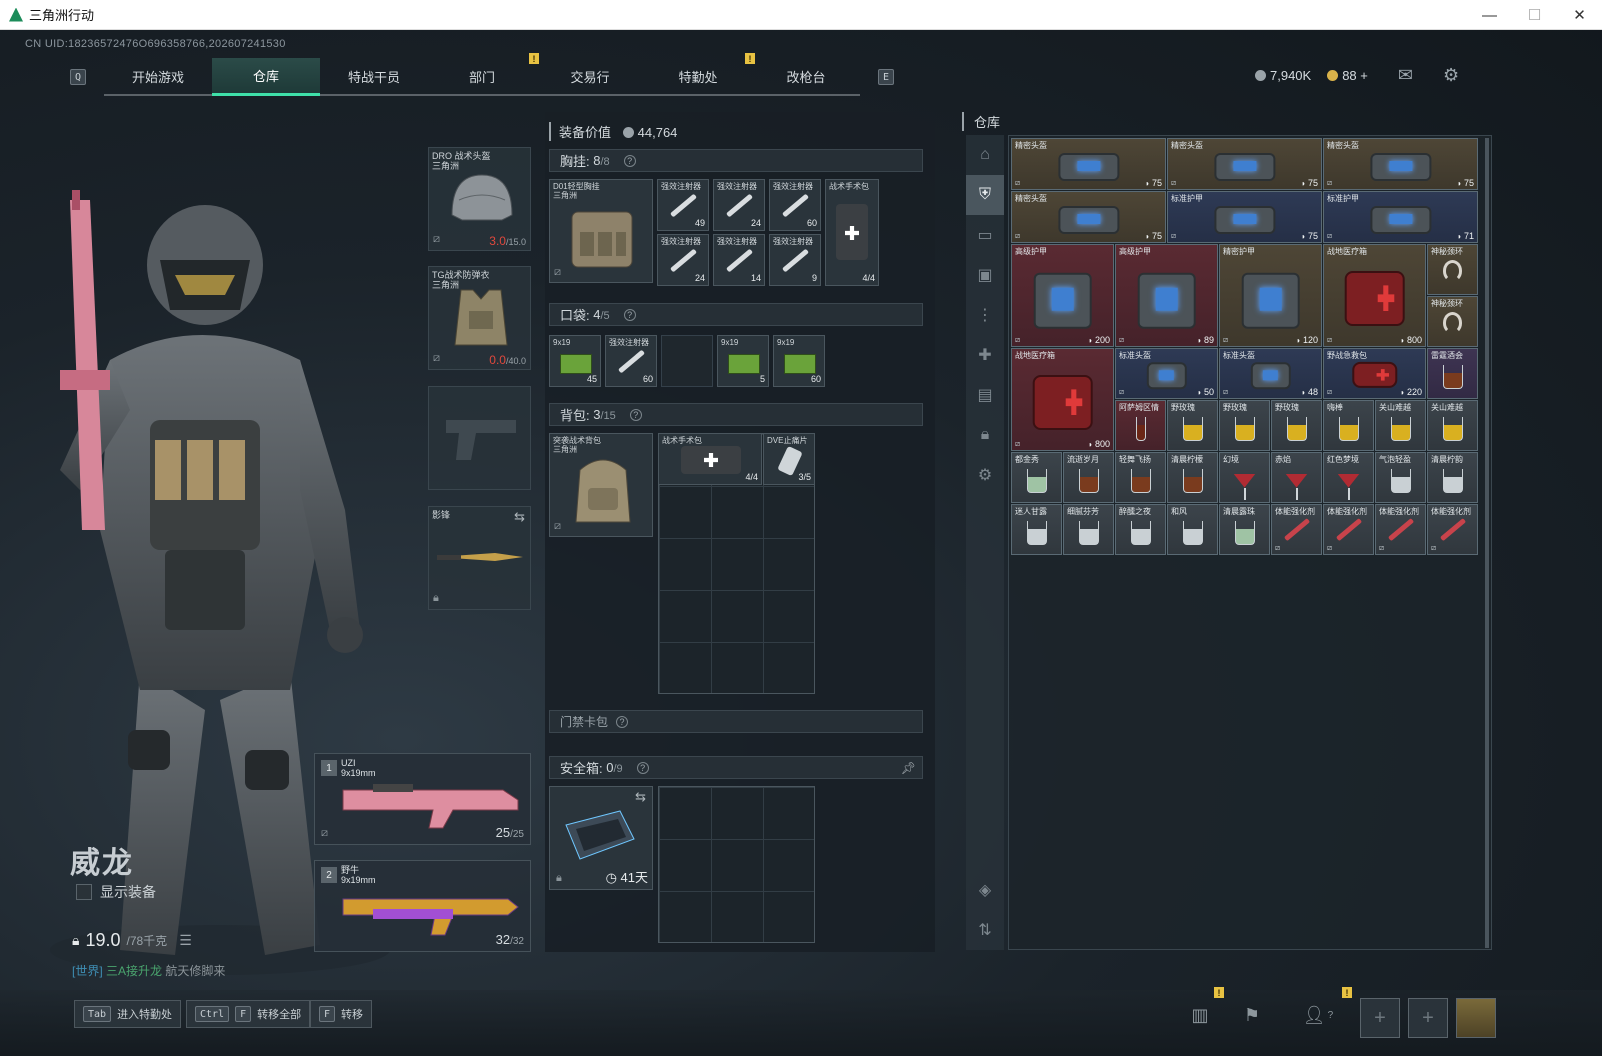 The image size is (1602, 1056). Describe the element at coordinates (1400, 217) in the screenshot. I see `warehouse-item: 标准护甲 ⧄ ◗ 71` at that location.